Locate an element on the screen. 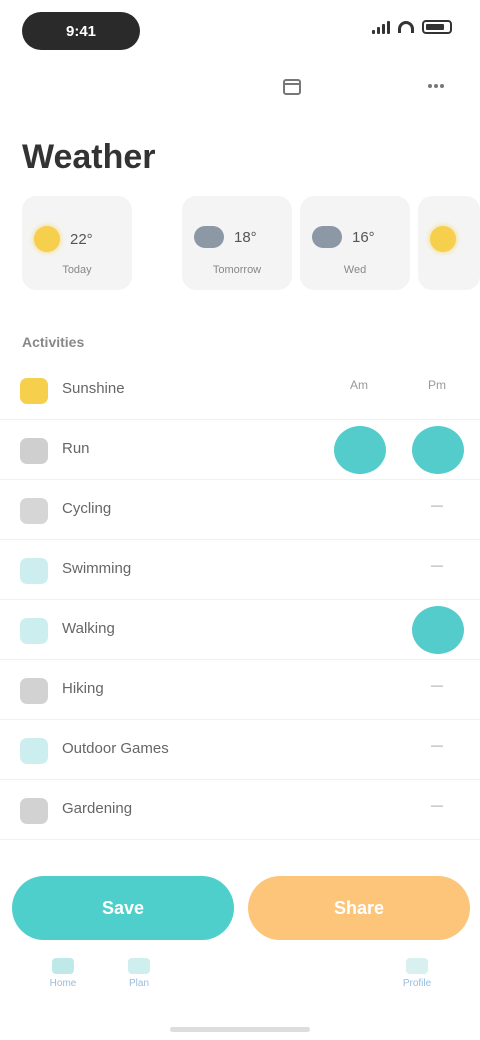 This screenshot has height=1040, width=480. forecast-card: 16° Wed is located at coordinates (355, 243).